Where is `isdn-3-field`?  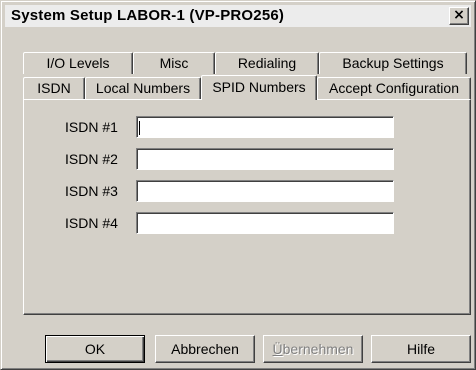 isdn-3-field is located at coordinates (265, 191).